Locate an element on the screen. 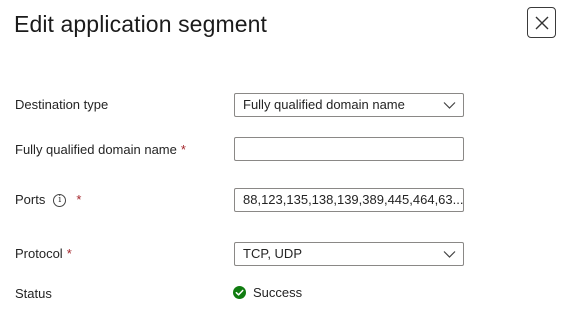 The height and width of the screenshot is (323, 566). panel-title: Edit application segment is located at coordinates (140, 24).